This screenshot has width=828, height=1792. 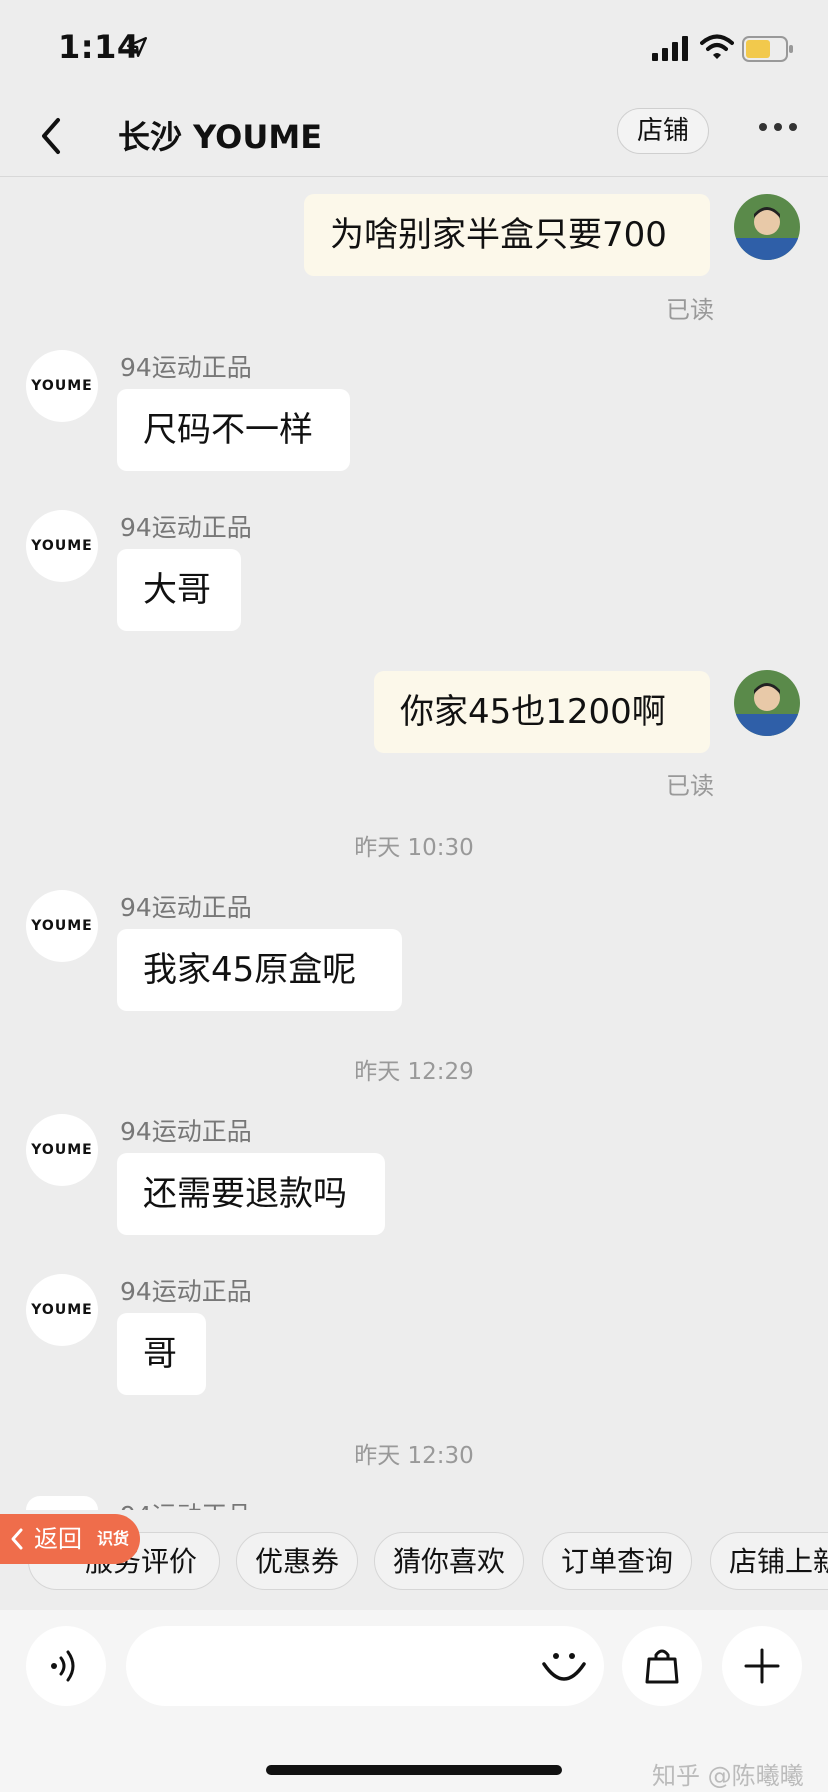 I want to click on quick-action-label: 猜你喜欢, so click(x=449, y=1561).